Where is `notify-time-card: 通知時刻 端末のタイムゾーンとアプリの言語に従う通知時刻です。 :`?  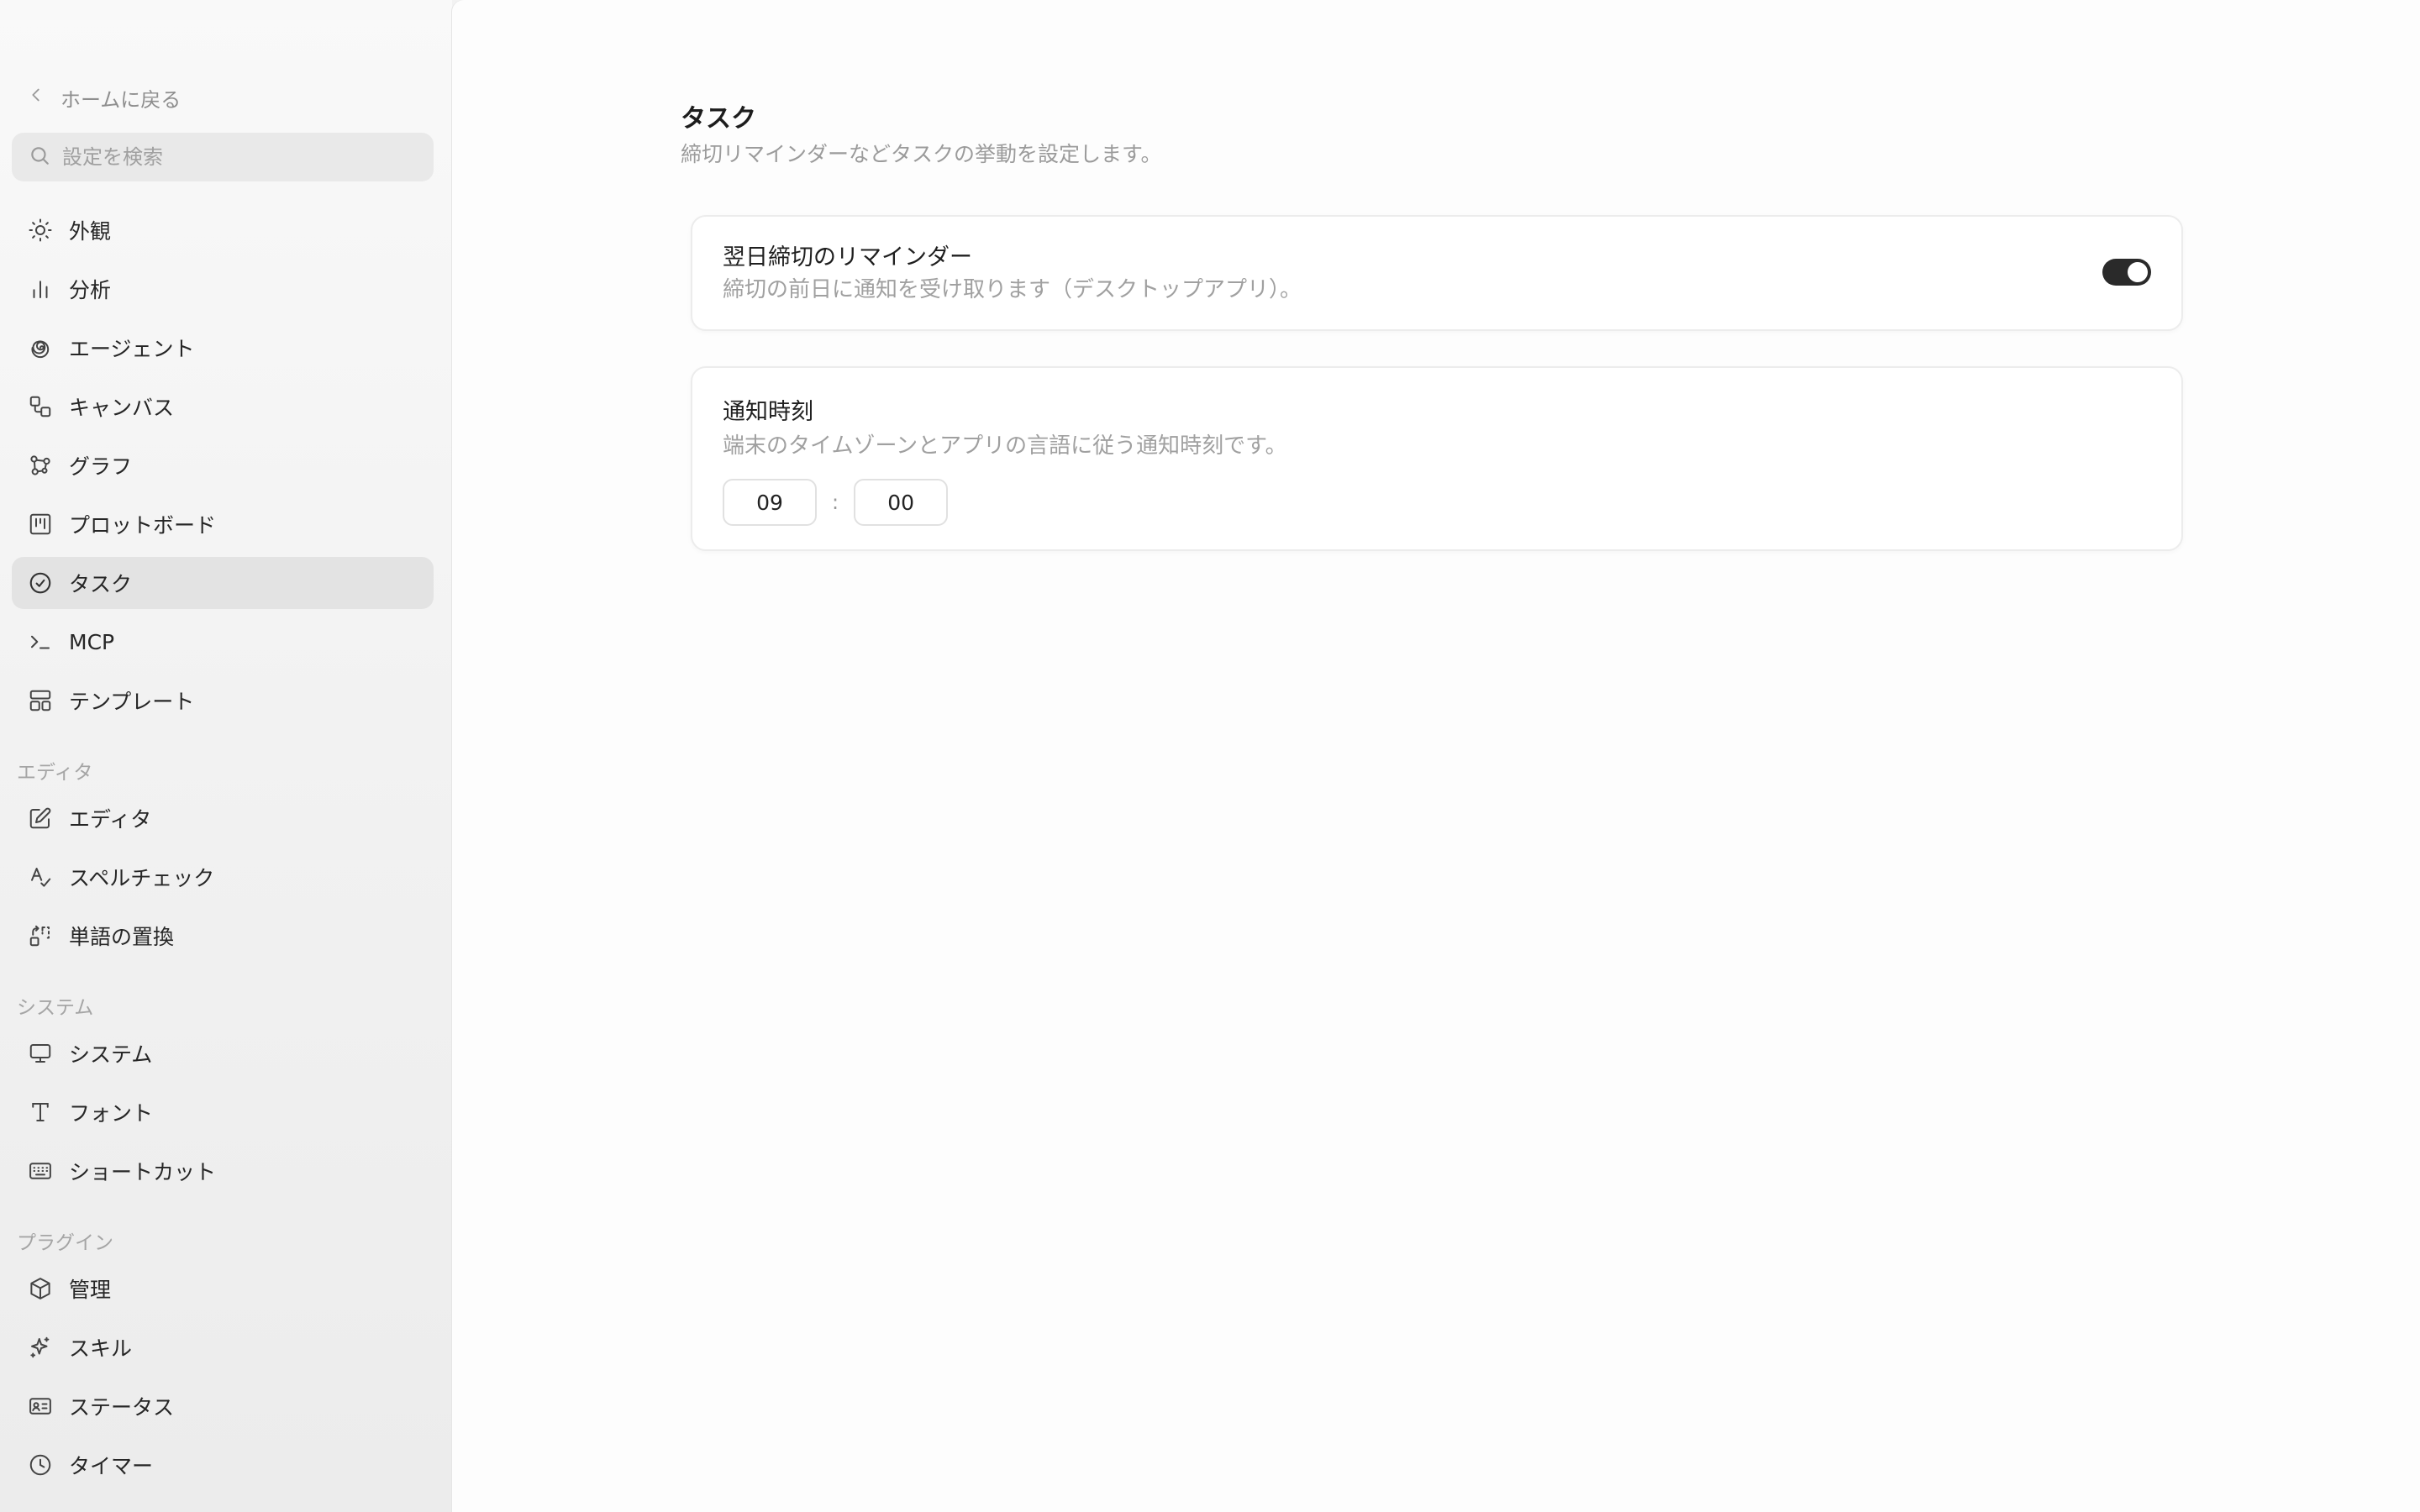 notify-time-card: 通知時刻 端末のタイムゾーンとアプリの言語に従う通知時刻です。 : is located at coordinates (1437, 458).